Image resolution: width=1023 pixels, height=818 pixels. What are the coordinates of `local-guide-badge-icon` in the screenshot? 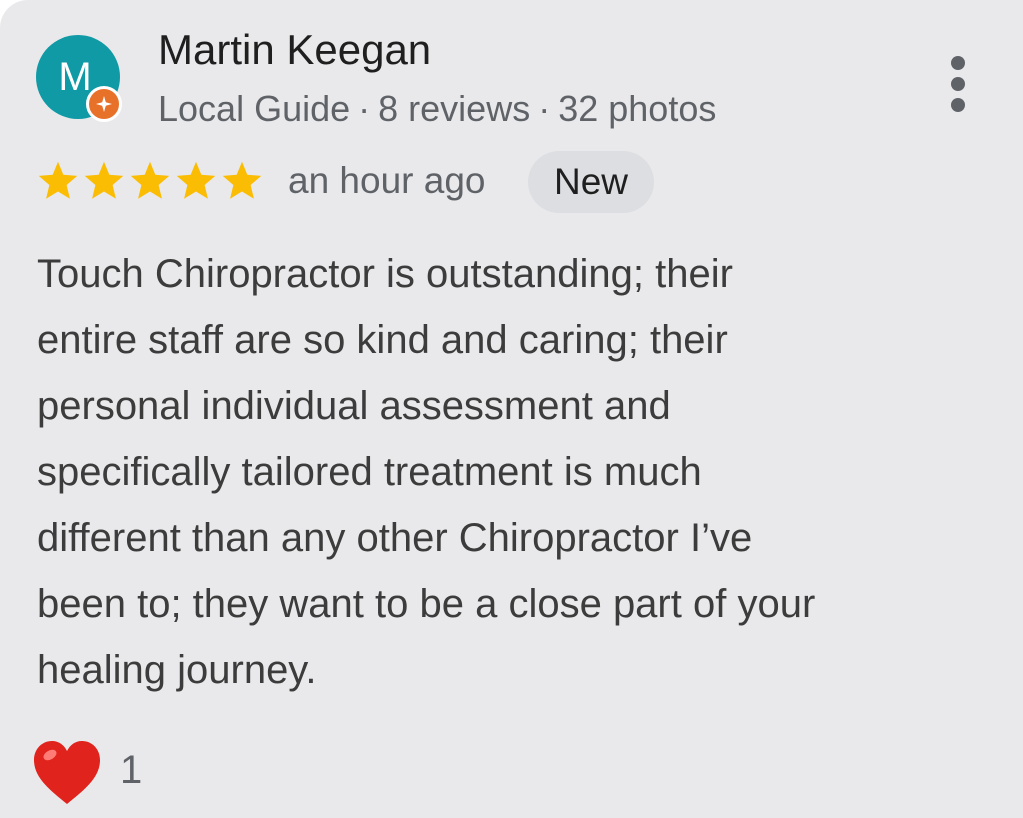 It's located at (104, 104).